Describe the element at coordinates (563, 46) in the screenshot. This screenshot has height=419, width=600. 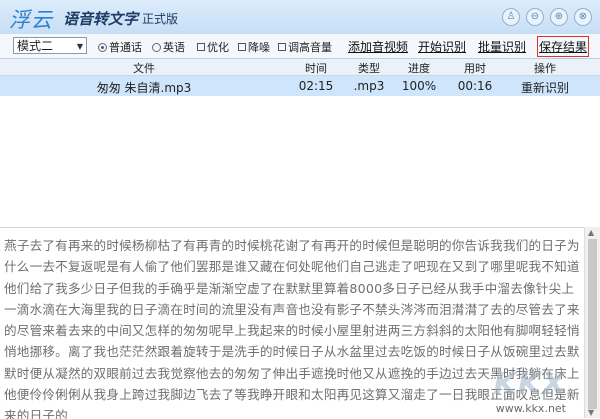
I see `save-result-button: 保存结果` at that location.